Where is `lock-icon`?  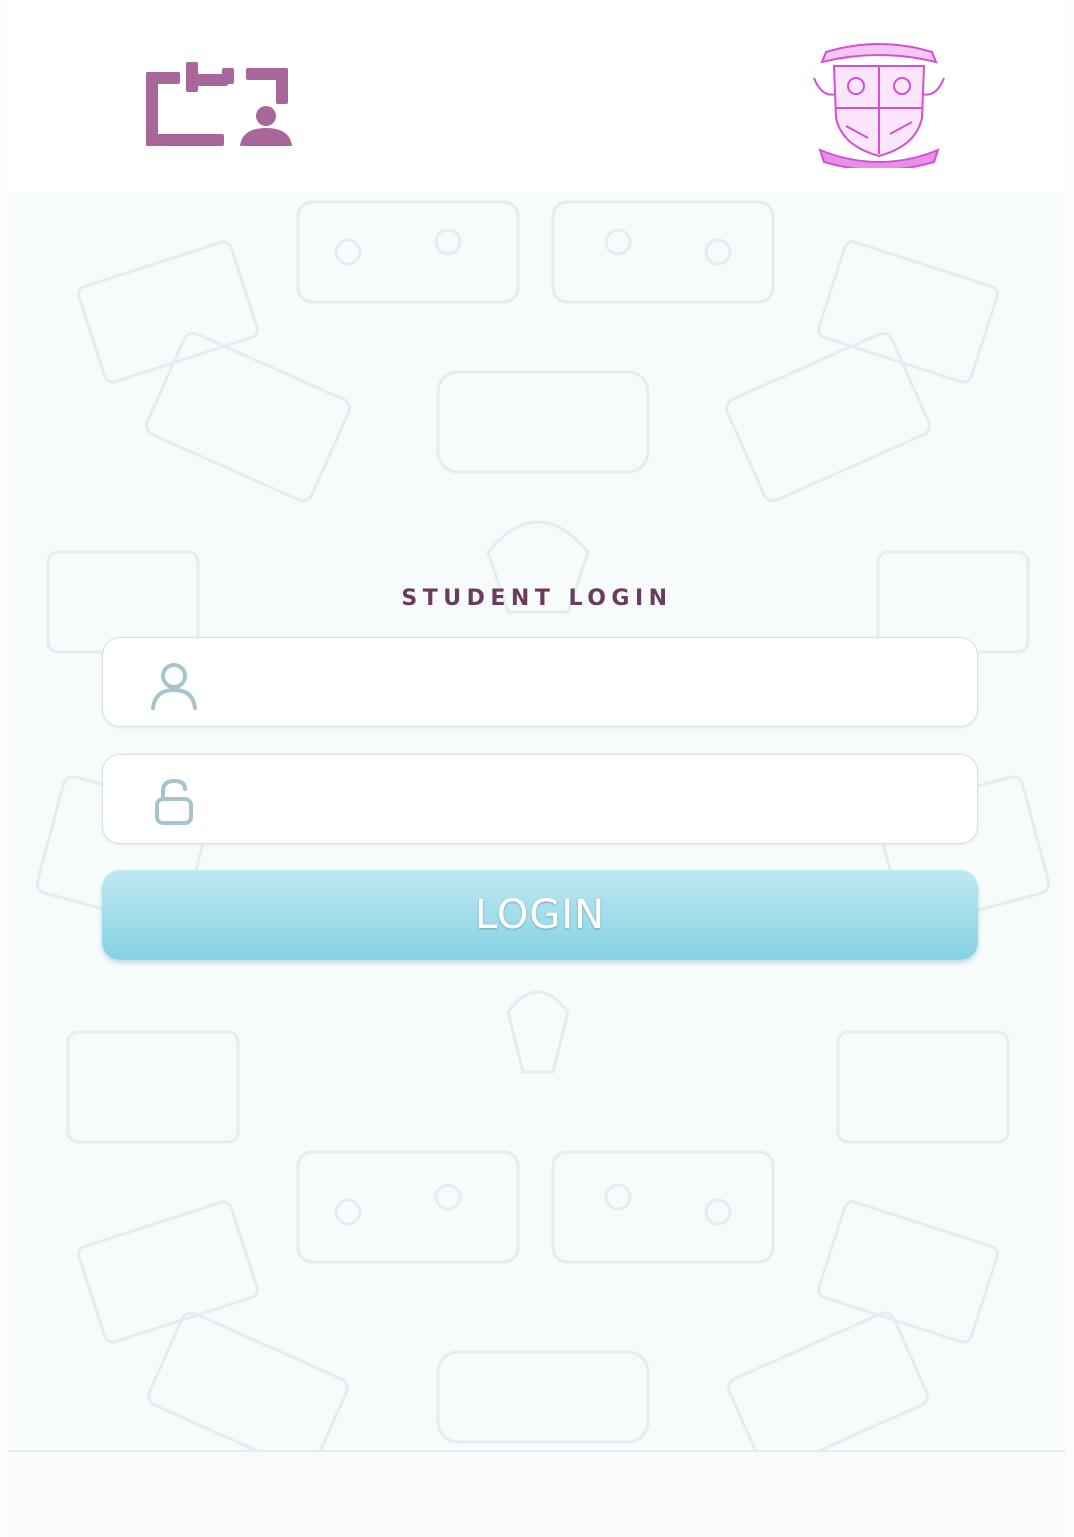
lock-icon is located at coordinates (174, 801).